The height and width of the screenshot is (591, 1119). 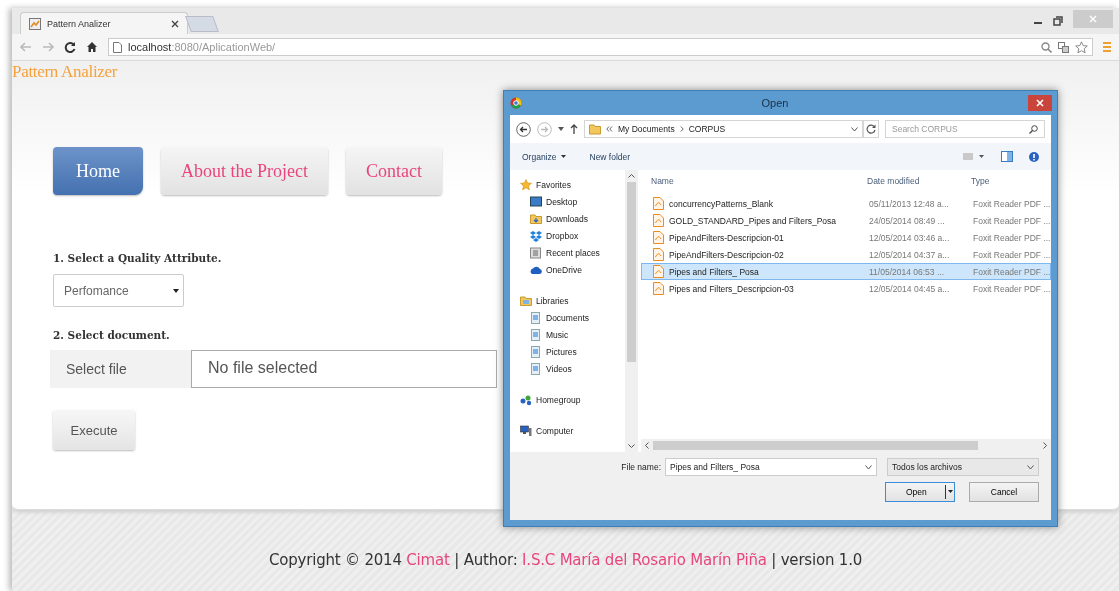 What do you see at coordinates (567, 269) in the screenshot?
I see `sidebar-item: OneDrive` at bounding box center [567, 269].